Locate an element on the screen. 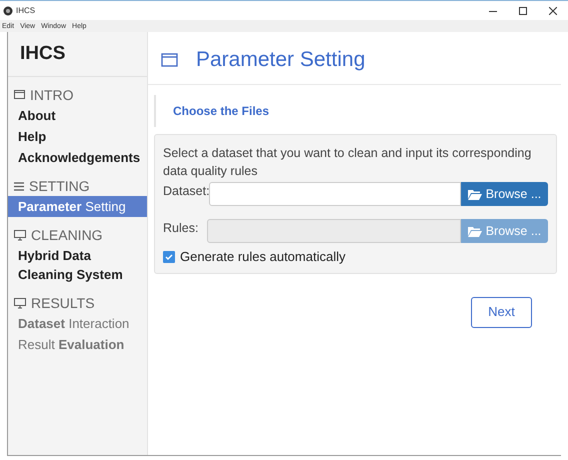  check-icon is located at coordinates (169, 257).